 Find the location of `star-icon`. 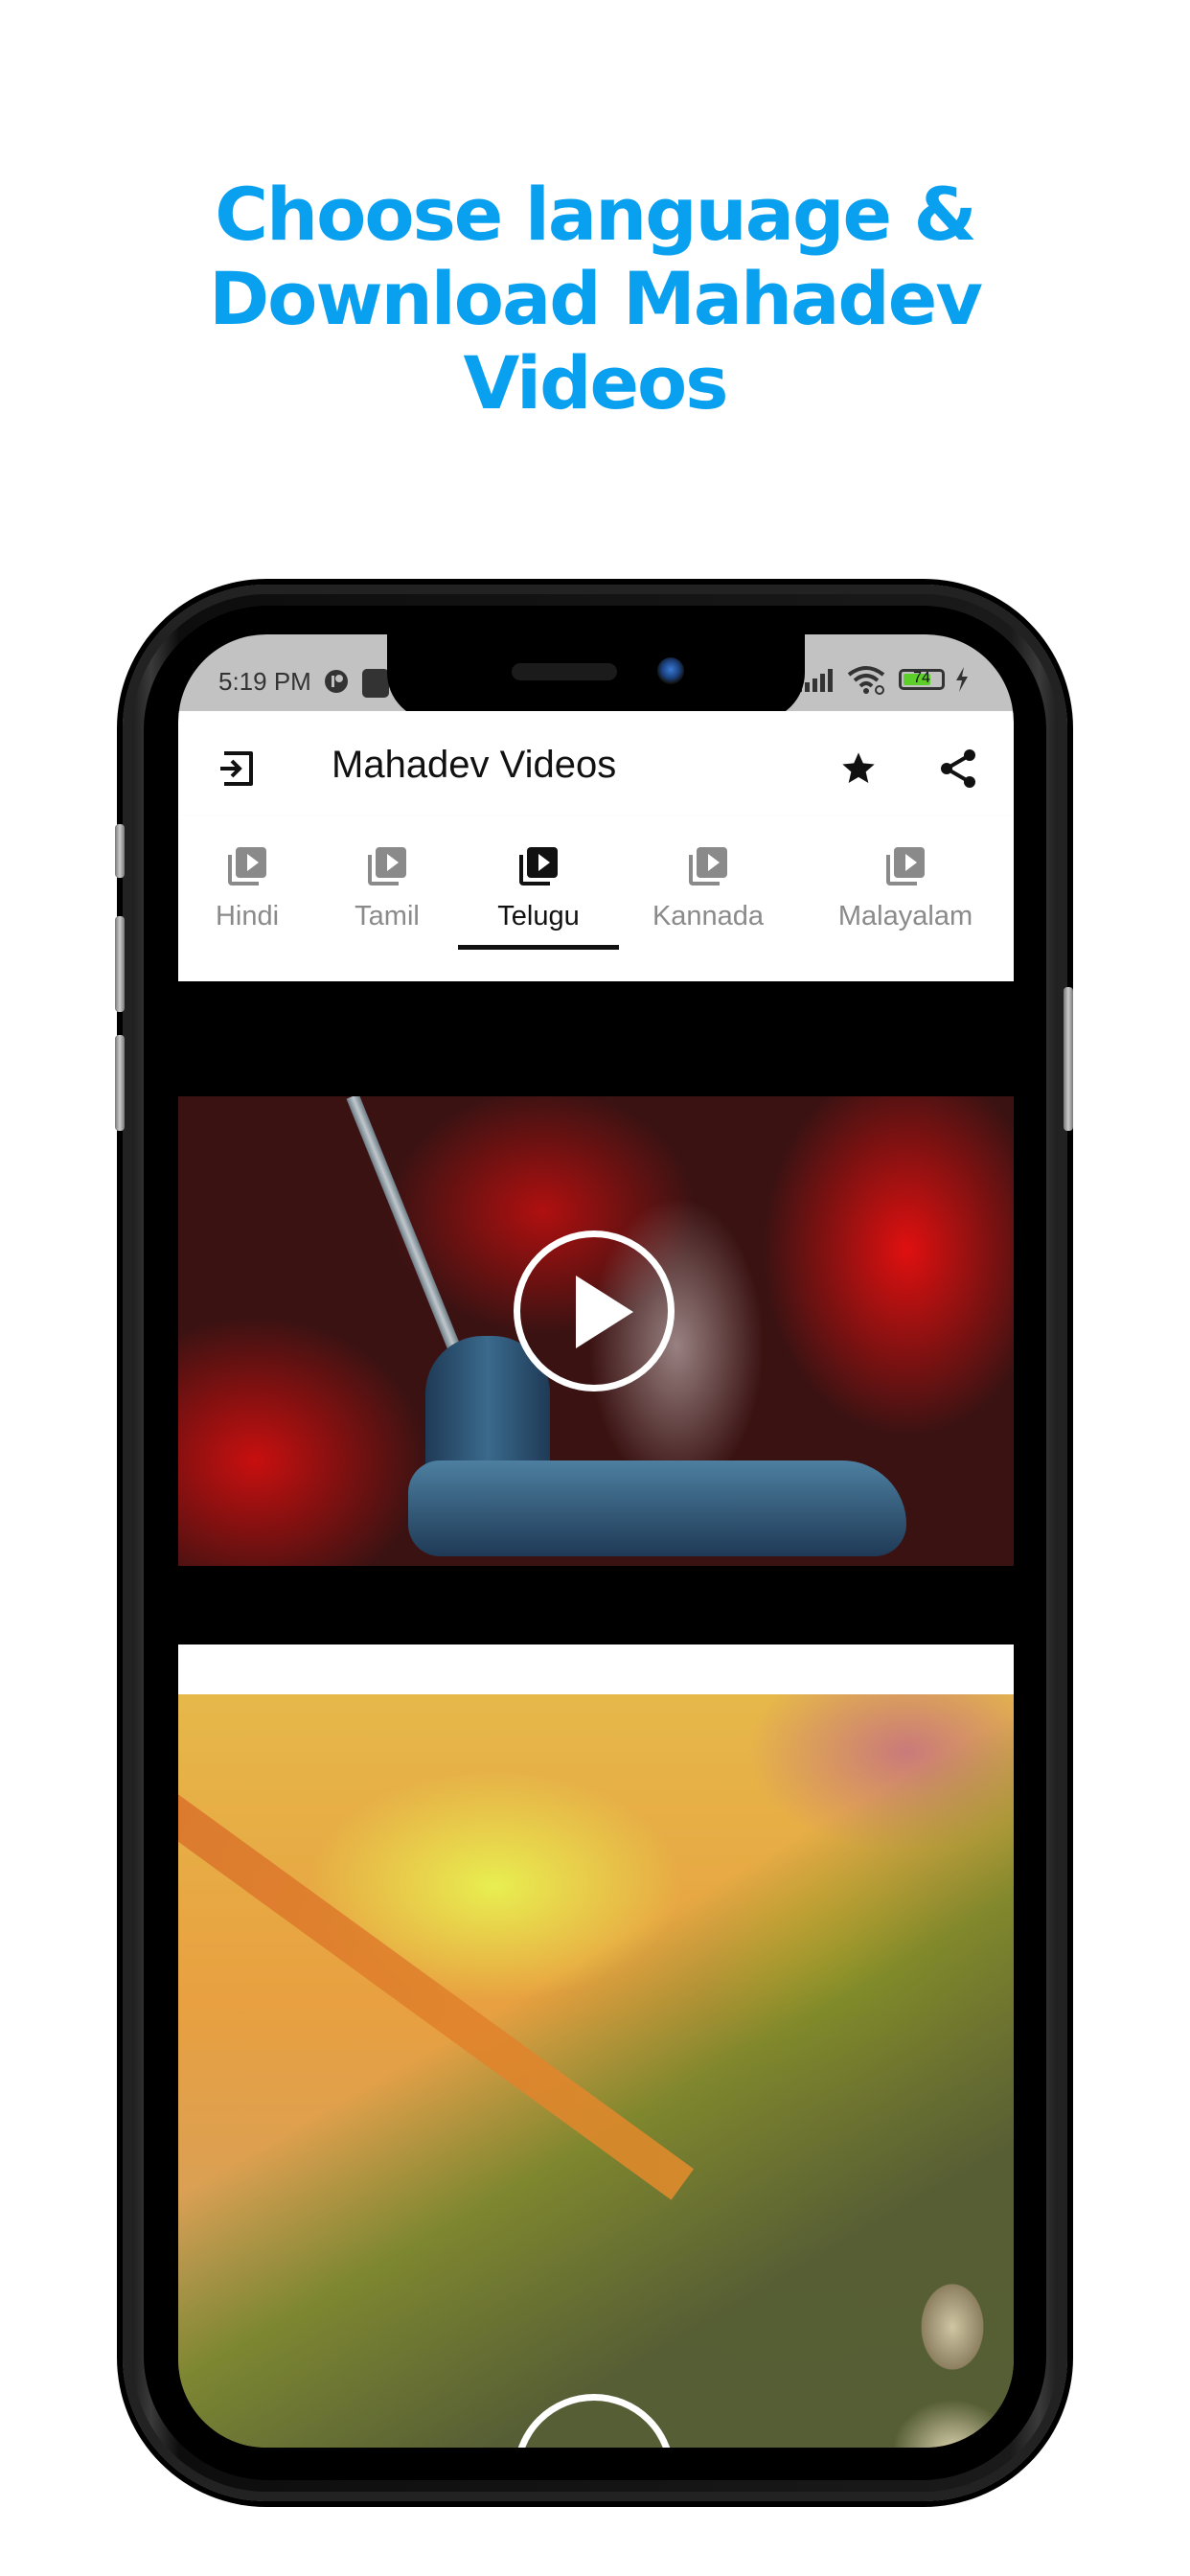

star-icon is located at coordinates (858, 768).